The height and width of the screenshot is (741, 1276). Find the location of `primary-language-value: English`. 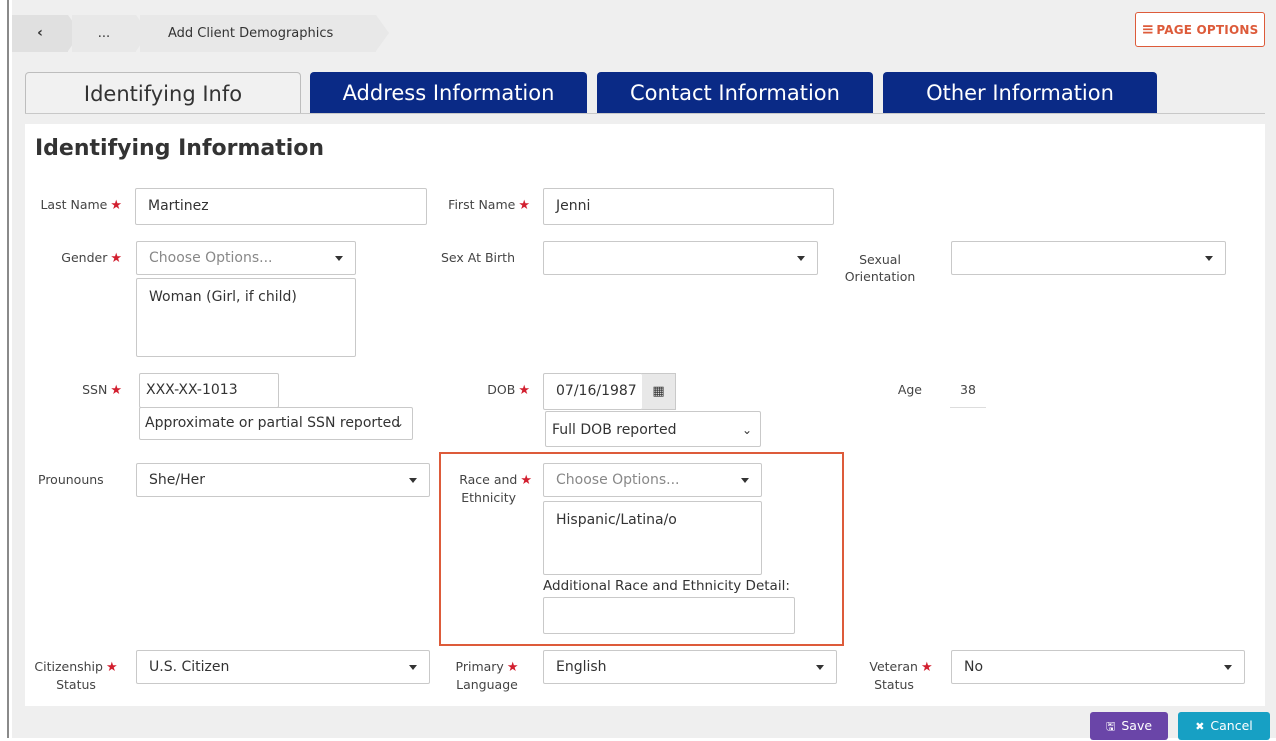

primary-language-value: English is located at coordinates (581, 667).